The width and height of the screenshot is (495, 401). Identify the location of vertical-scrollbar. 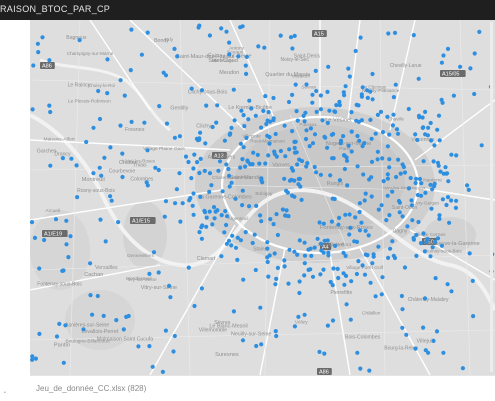
(491, 197).